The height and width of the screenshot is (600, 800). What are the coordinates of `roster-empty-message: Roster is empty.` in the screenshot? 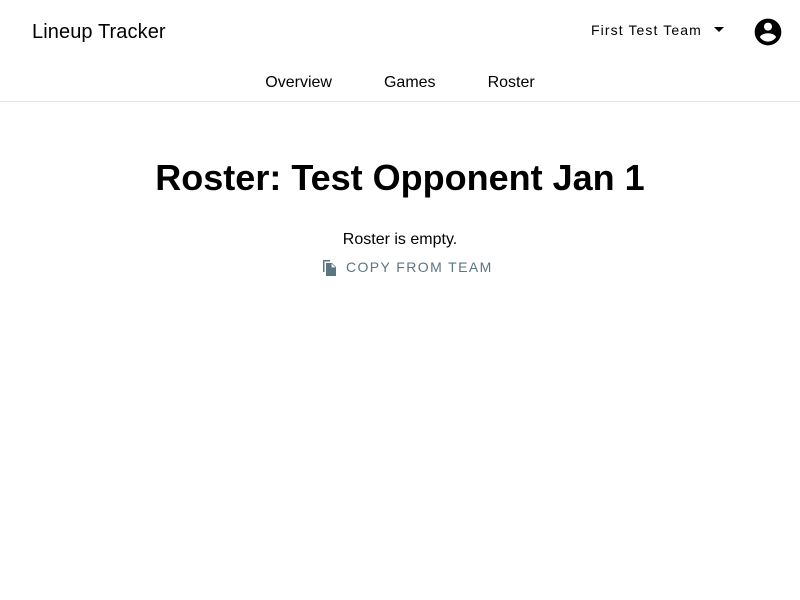 It's located at (400, 239).